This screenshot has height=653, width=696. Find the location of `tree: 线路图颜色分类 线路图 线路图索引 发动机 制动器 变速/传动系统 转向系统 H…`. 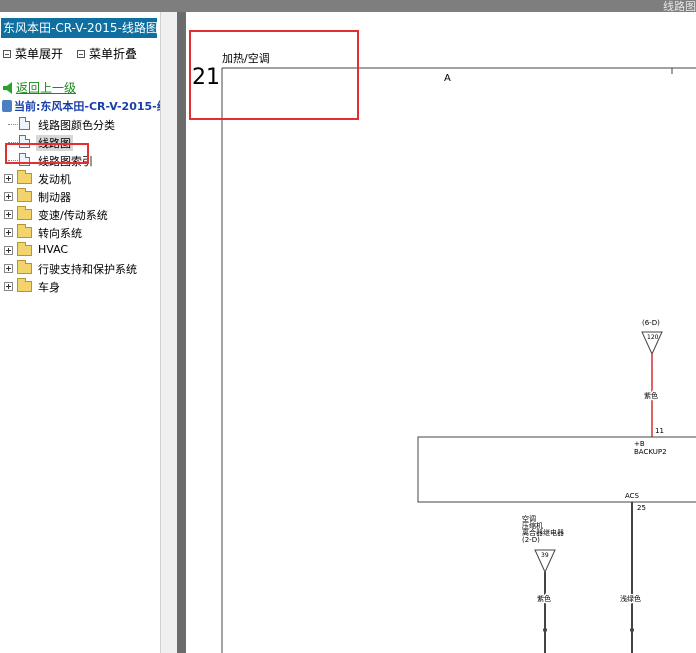

tree: 线路图颜色分类 线路图 线路图索引 发动机 制动器 变速/传动系统 转向系统 H… is located at coordinates (80, 205).